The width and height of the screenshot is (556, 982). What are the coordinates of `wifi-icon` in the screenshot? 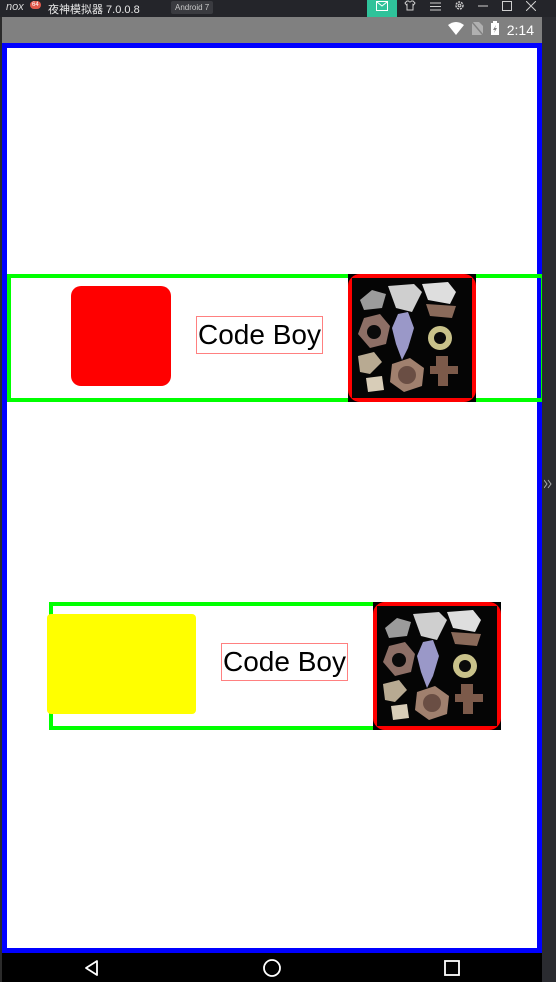 It's located at (455, 29).